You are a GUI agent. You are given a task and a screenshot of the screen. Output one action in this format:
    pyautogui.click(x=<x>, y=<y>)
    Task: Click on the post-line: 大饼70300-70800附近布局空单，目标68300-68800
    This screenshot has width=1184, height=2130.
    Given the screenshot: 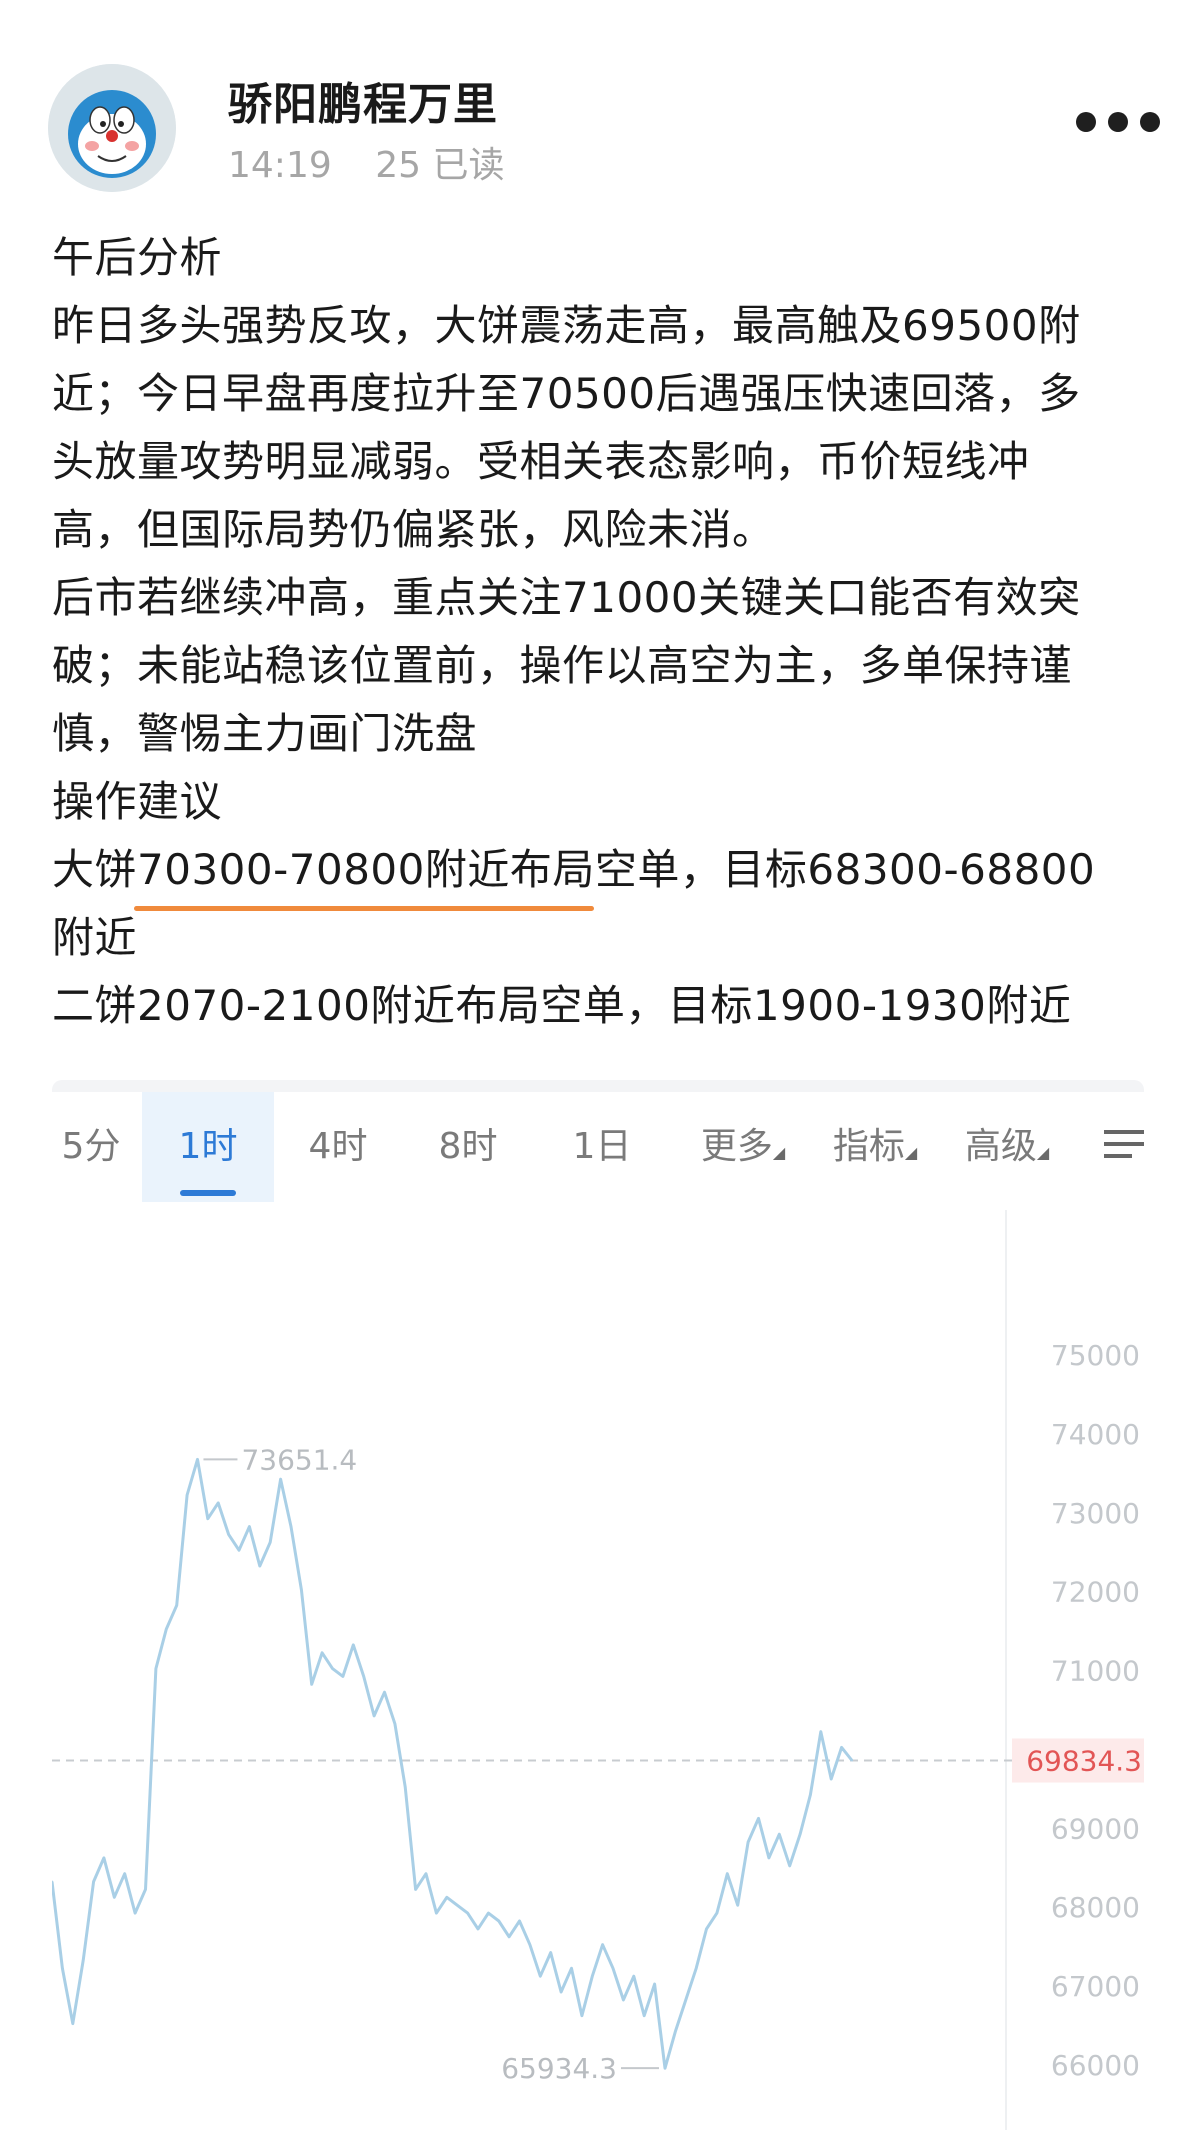 What is the action you would take?
    pyautogui.click(x=574, y=869)
    